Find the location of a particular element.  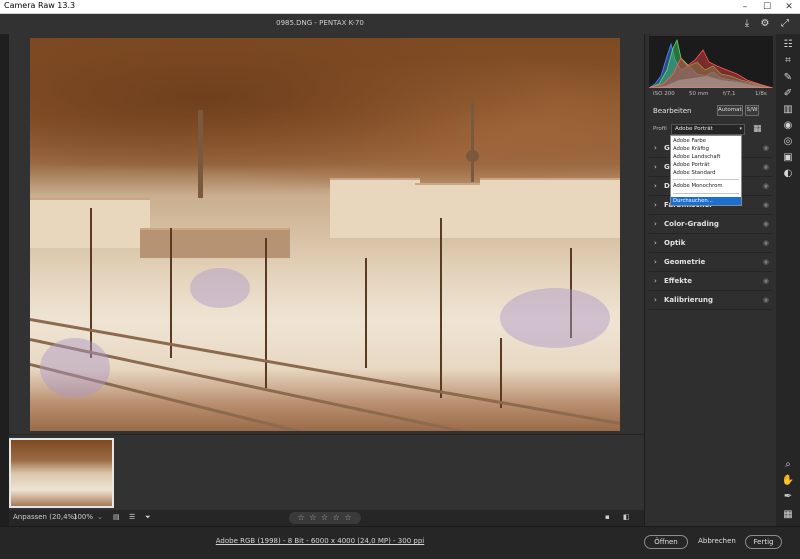

edit-heading: Bearbeiten is located at coordinates (672, 111).